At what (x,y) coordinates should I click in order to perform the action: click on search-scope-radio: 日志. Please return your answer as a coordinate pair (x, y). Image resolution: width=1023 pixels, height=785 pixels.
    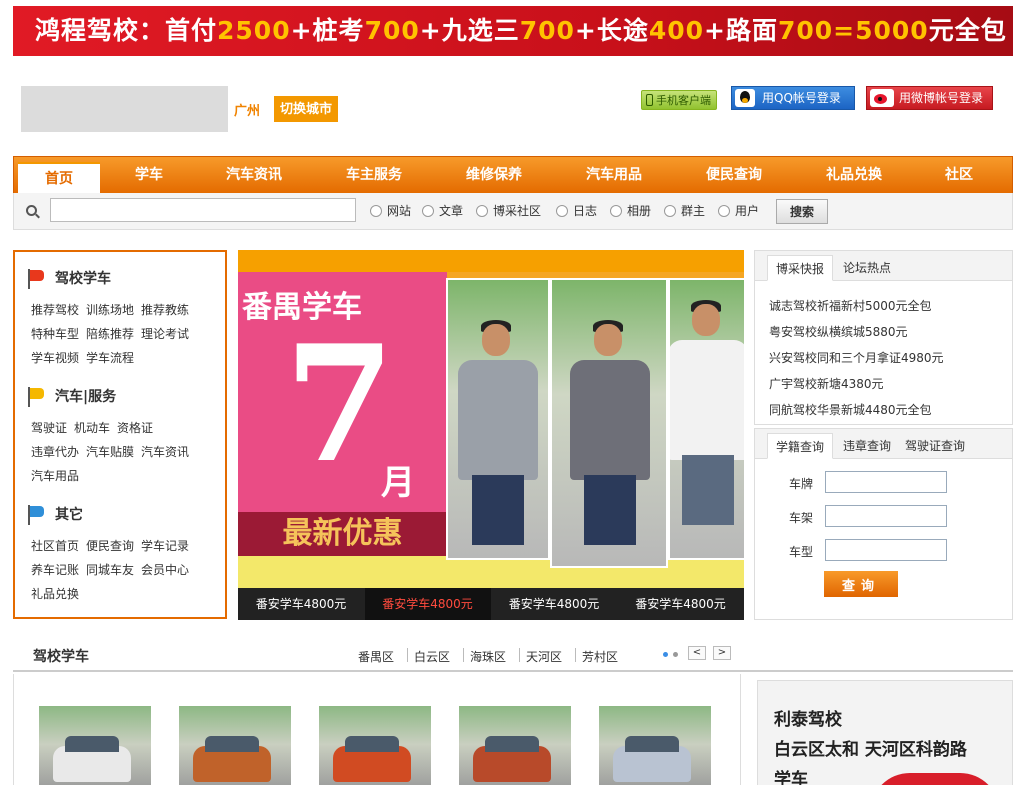
    Looking at the image, I should click on (576, 211).